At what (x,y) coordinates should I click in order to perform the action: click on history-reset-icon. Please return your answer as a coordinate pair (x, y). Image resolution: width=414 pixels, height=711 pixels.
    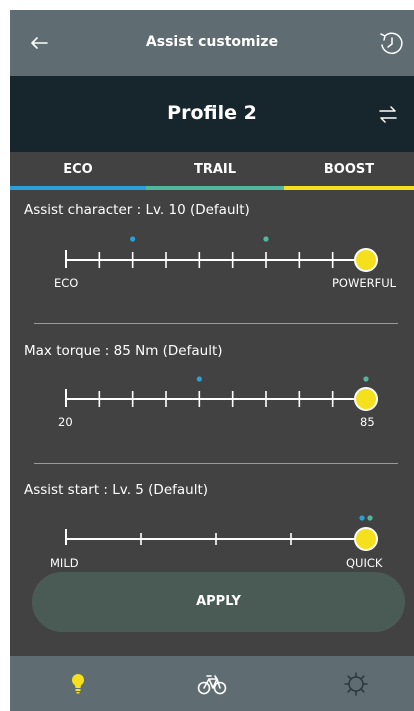
    Looking at the image, I should click on (391, 43).